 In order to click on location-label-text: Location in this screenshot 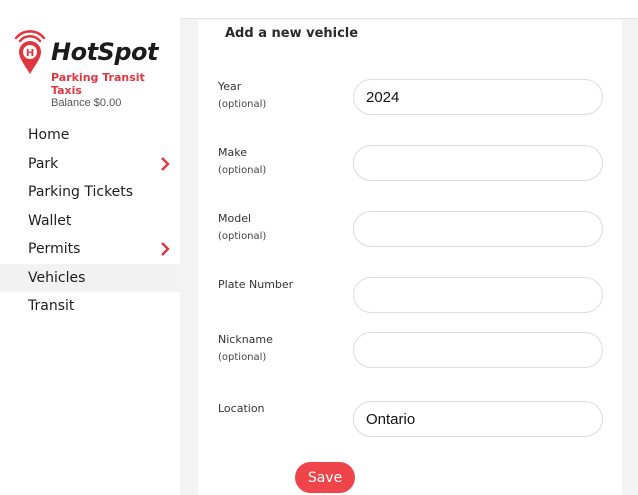, I will do `click(241, 408)`.